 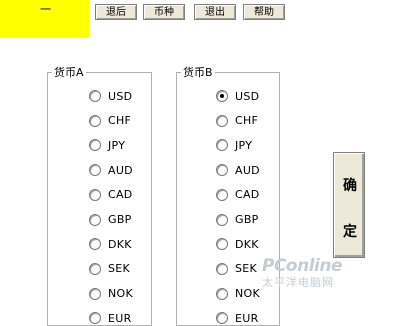 I want to click on currency-b-option-usd: USD, so click(x=237, y=96).